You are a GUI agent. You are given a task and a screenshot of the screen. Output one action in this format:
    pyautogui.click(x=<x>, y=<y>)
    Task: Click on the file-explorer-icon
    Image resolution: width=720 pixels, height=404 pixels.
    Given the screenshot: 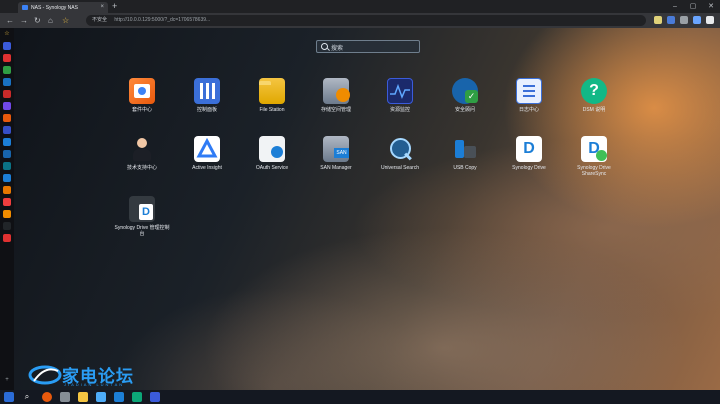 What is the action you would take?
    pyautogui.click(x=83, y=397)
    